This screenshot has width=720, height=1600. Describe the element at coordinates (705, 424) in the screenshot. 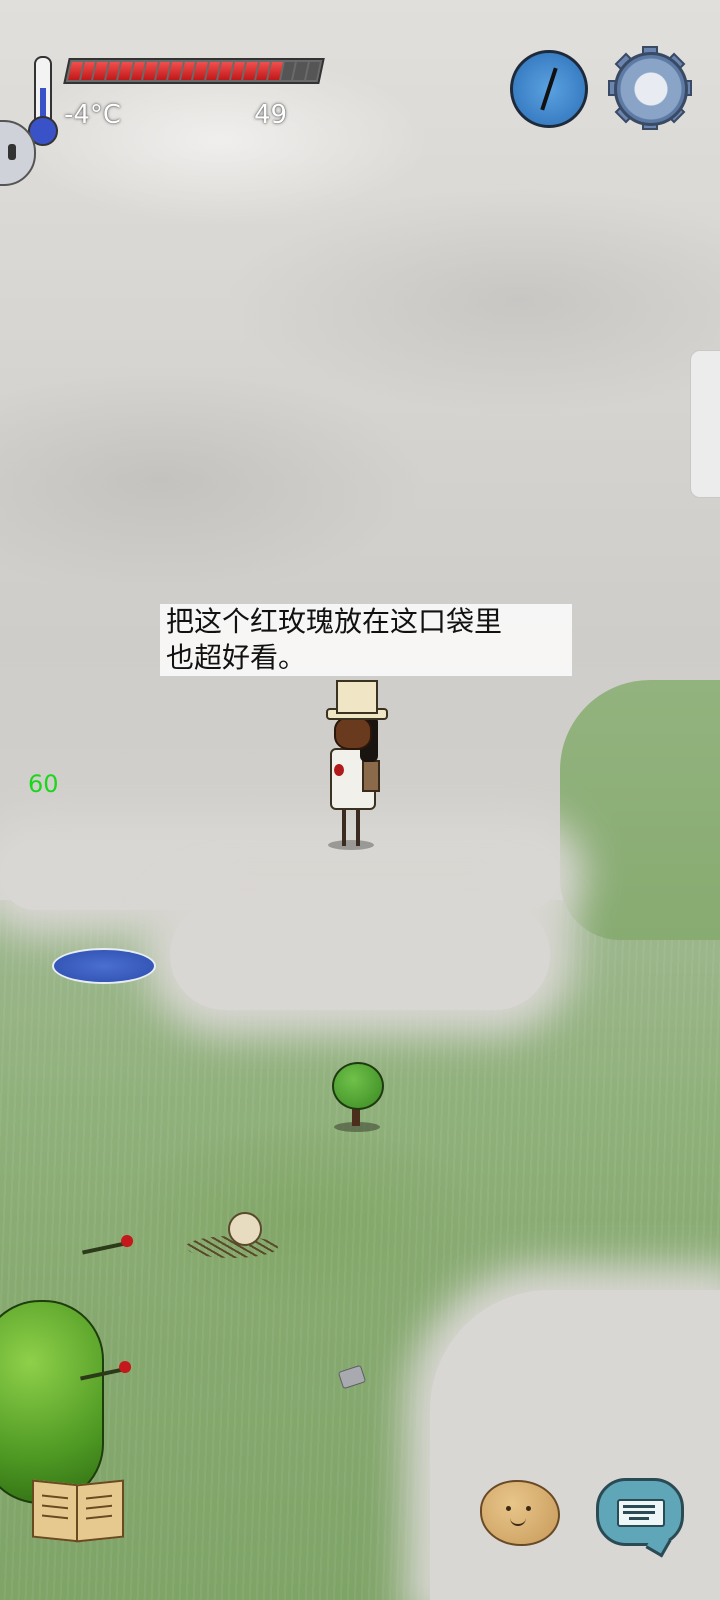

I see `edge-panel-handle` at that location.